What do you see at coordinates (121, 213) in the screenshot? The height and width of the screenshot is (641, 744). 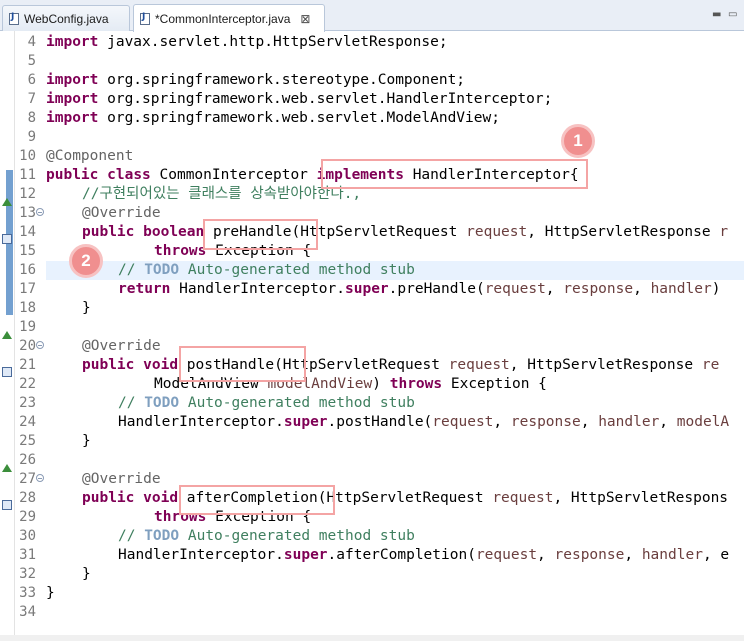 I see `code-line-13: @Override` at bounding box center [121, 213].